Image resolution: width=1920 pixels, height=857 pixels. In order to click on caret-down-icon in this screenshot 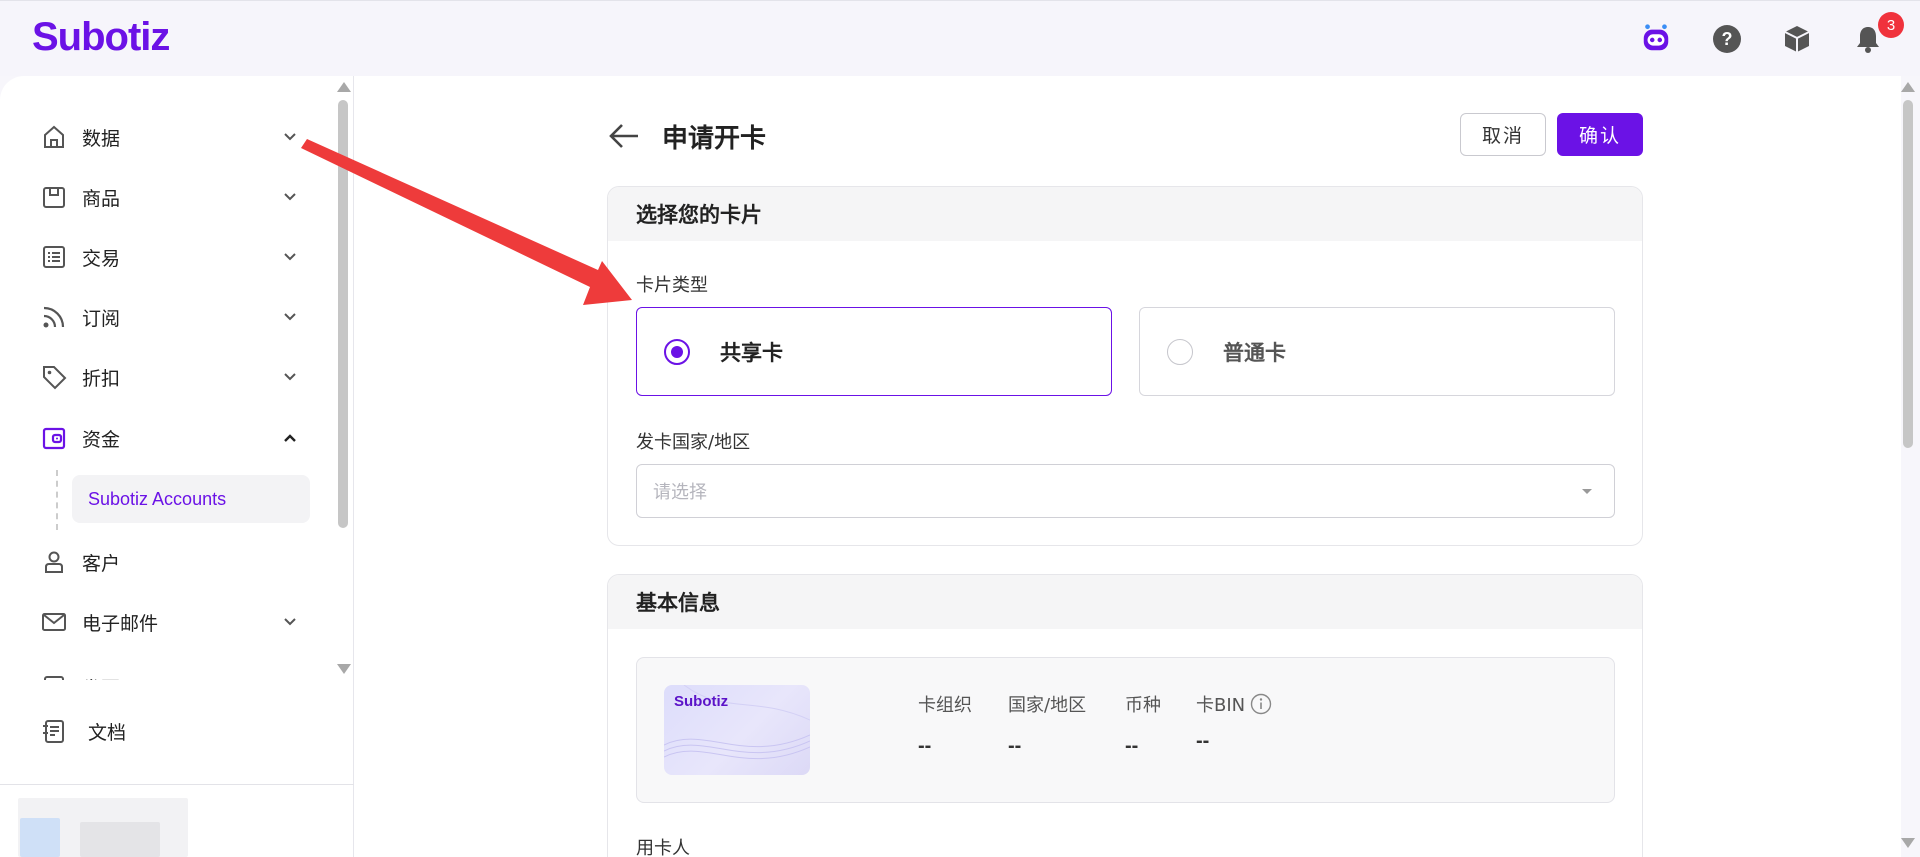, I will do `click(1587, 491)`.